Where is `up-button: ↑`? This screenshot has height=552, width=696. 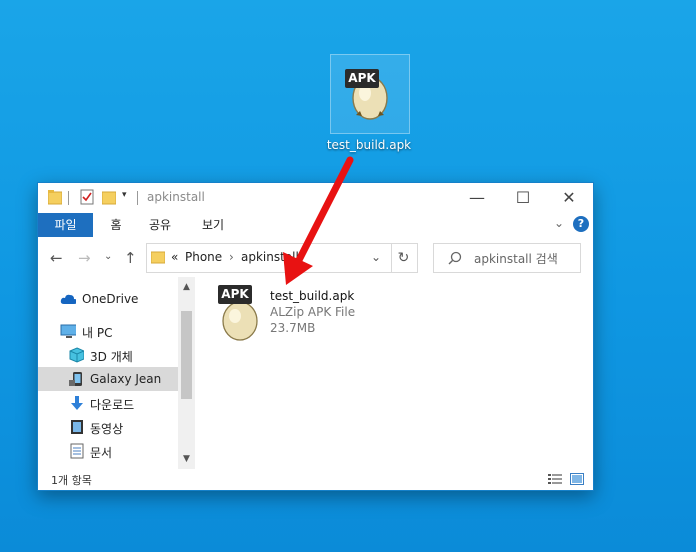 up-button: ↑ is located at coordinates (130, 258).